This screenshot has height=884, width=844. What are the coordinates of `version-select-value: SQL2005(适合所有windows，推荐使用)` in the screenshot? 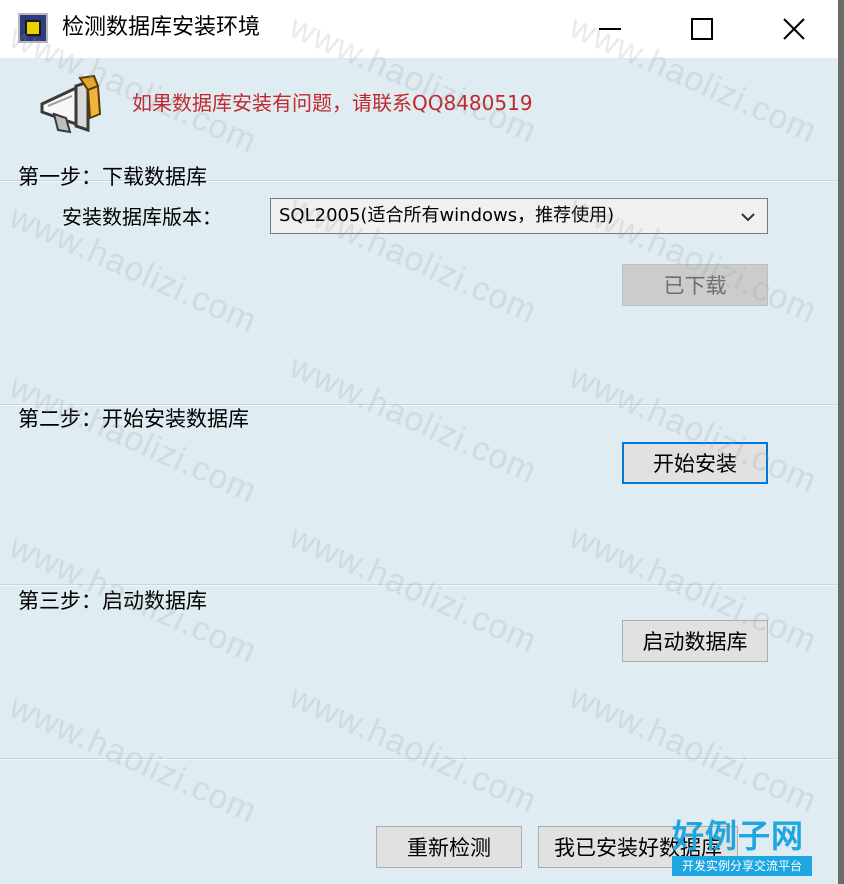 It's located at (447, 215).